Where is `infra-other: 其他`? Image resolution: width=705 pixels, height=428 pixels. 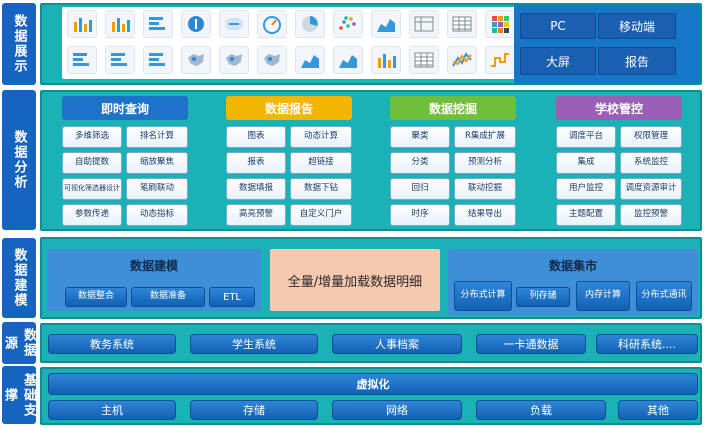
infra-other: 其他 is located at coordinates (658, 410).